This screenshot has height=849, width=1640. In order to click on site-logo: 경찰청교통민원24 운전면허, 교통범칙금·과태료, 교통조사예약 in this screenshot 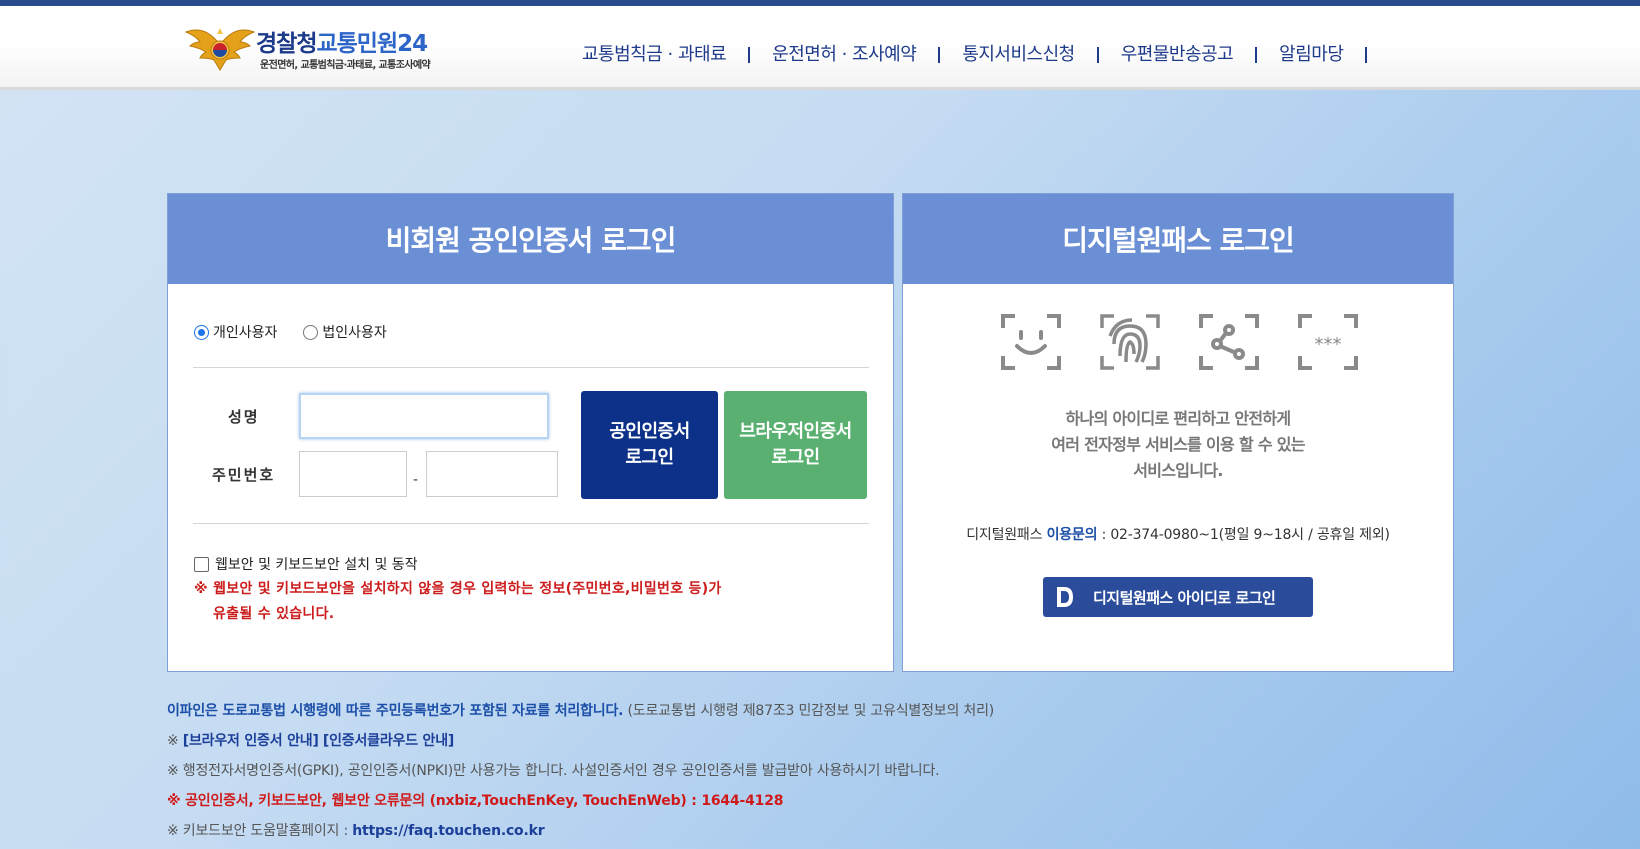, I will do `click(324, 48)`.